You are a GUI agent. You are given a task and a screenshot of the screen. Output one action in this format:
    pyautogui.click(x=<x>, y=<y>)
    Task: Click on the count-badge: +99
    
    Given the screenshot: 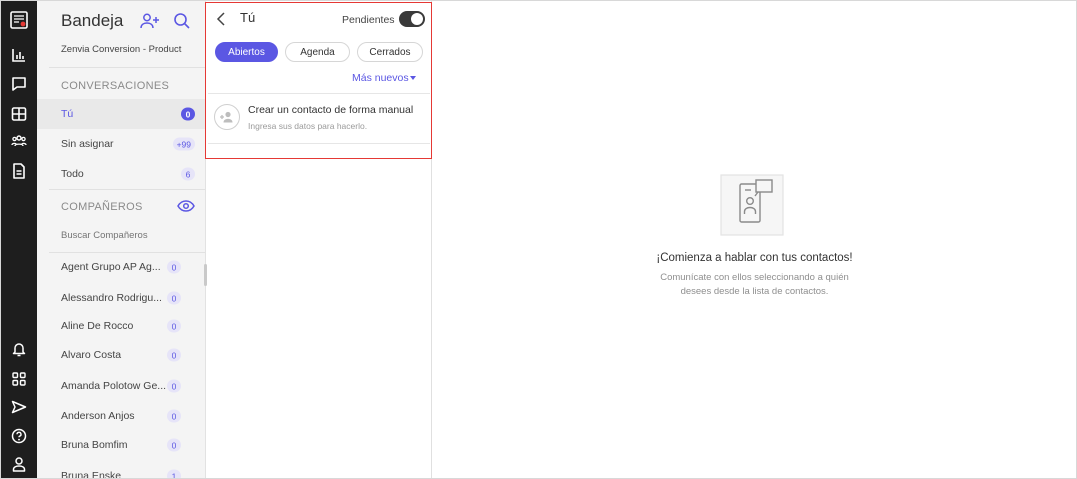 What is the action you would take?
    pyautogui.click(x=183, y=144)
    